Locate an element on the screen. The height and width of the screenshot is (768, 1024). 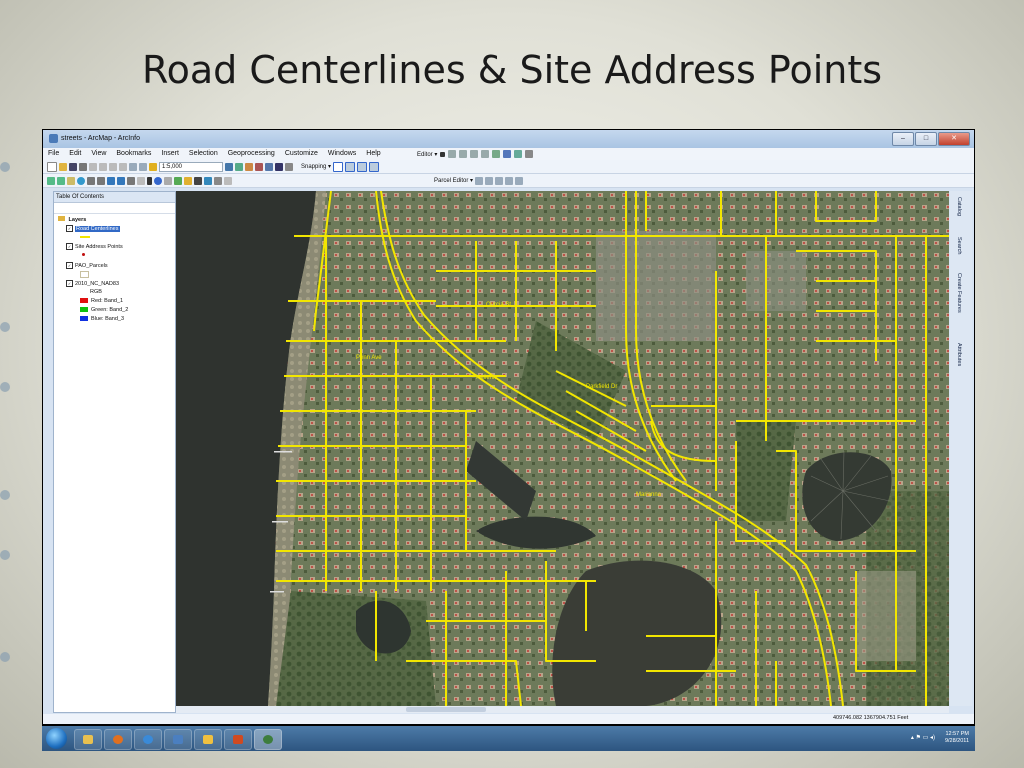
zoom-in-icon is located at coordinates (51, 180).